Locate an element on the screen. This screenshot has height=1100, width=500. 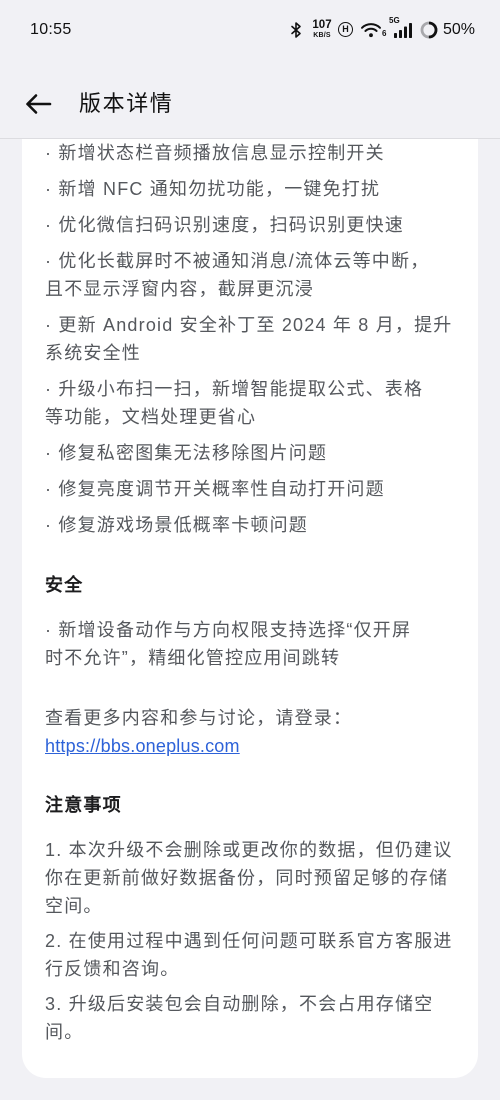
security-item-text: · 新增设备动作与方向权限支持选择“仅开屏 is located at coordinates (228, 630).